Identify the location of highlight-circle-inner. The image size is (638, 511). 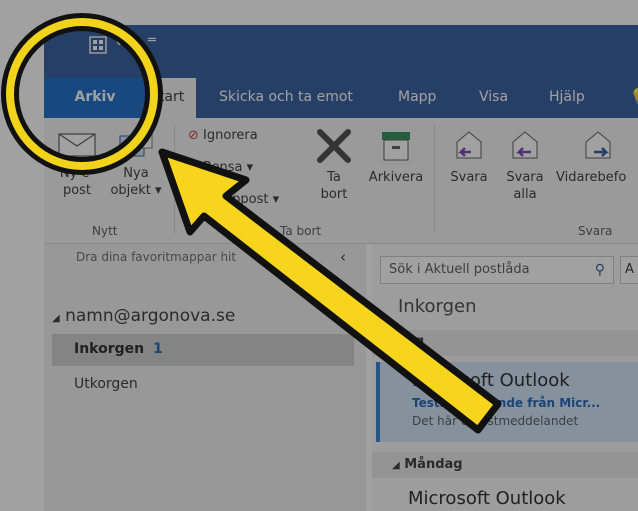
(82, 94).